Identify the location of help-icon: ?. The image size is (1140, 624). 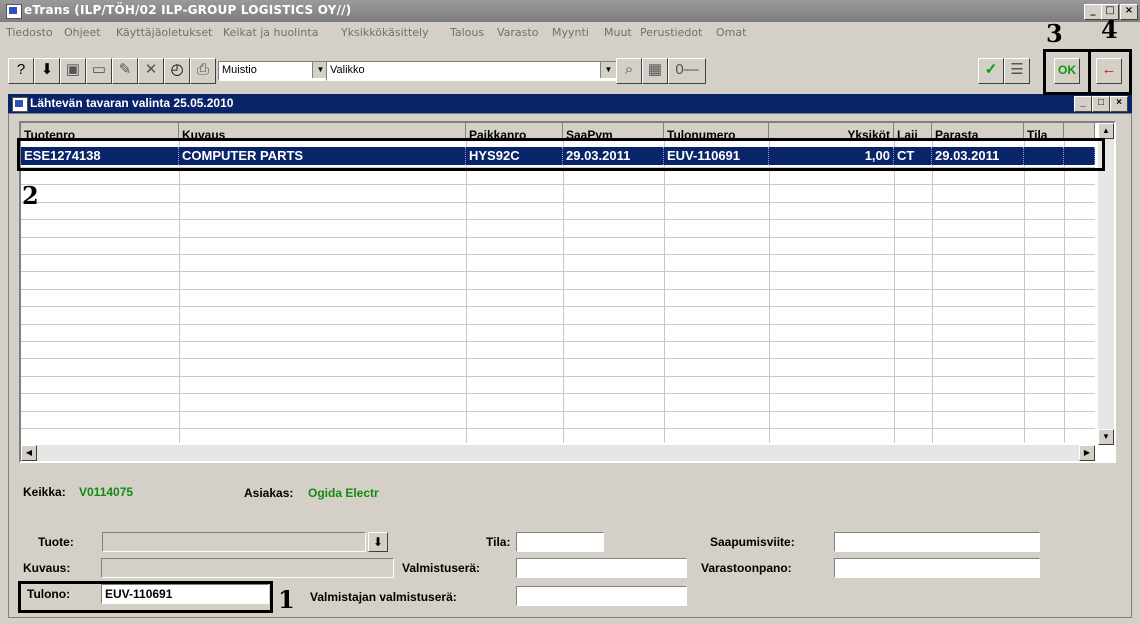
(21, 71).